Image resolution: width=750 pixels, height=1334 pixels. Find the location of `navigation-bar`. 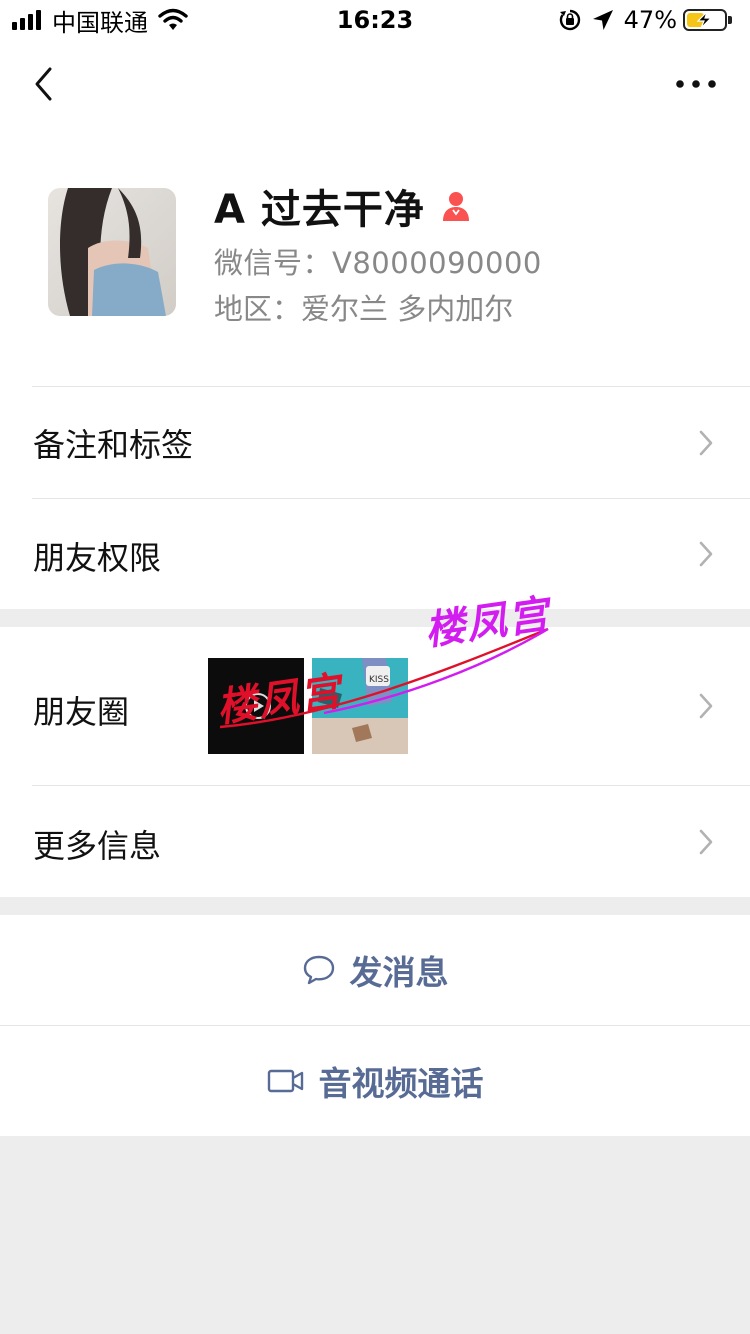

navigation-bar is located at coordinates (375, 84).